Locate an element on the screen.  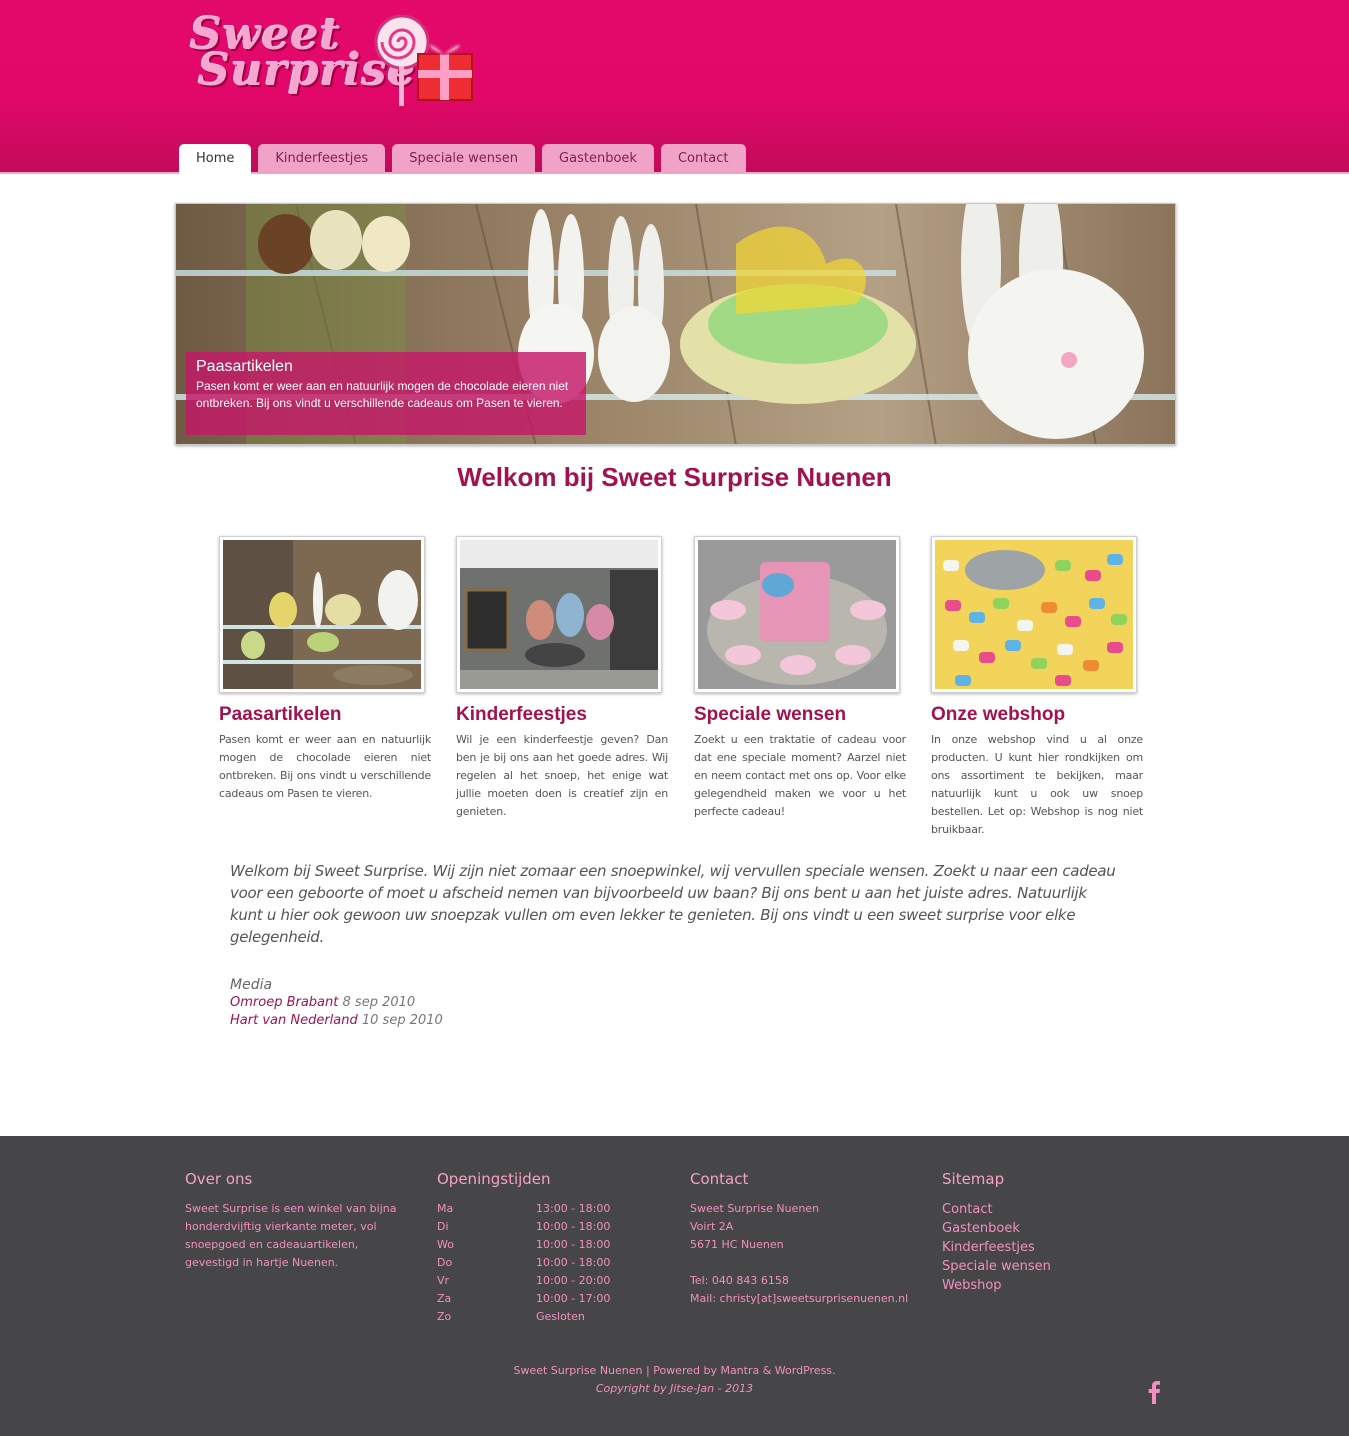
sitemap-link-kinderfeestjes: Kinderfeestjes is located at coordinates (1042, 1247).